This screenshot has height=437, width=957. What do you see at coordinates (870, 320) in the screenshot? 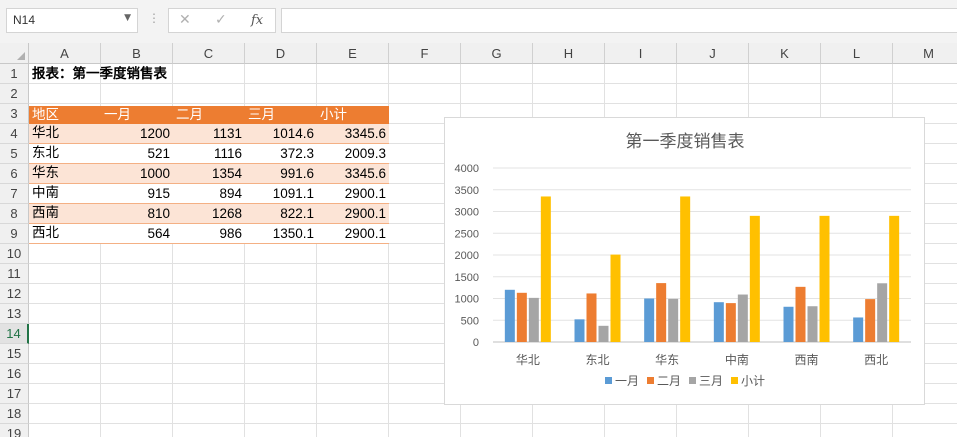
I see `bar-二月-西北` at bounding box center [870, 320].